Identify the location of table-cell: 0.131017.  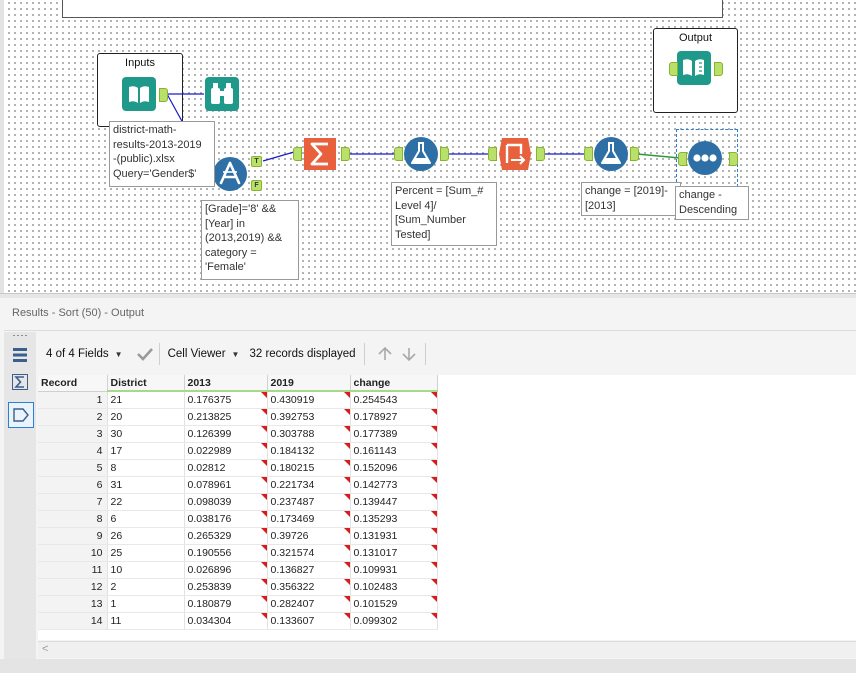
(394, 553).